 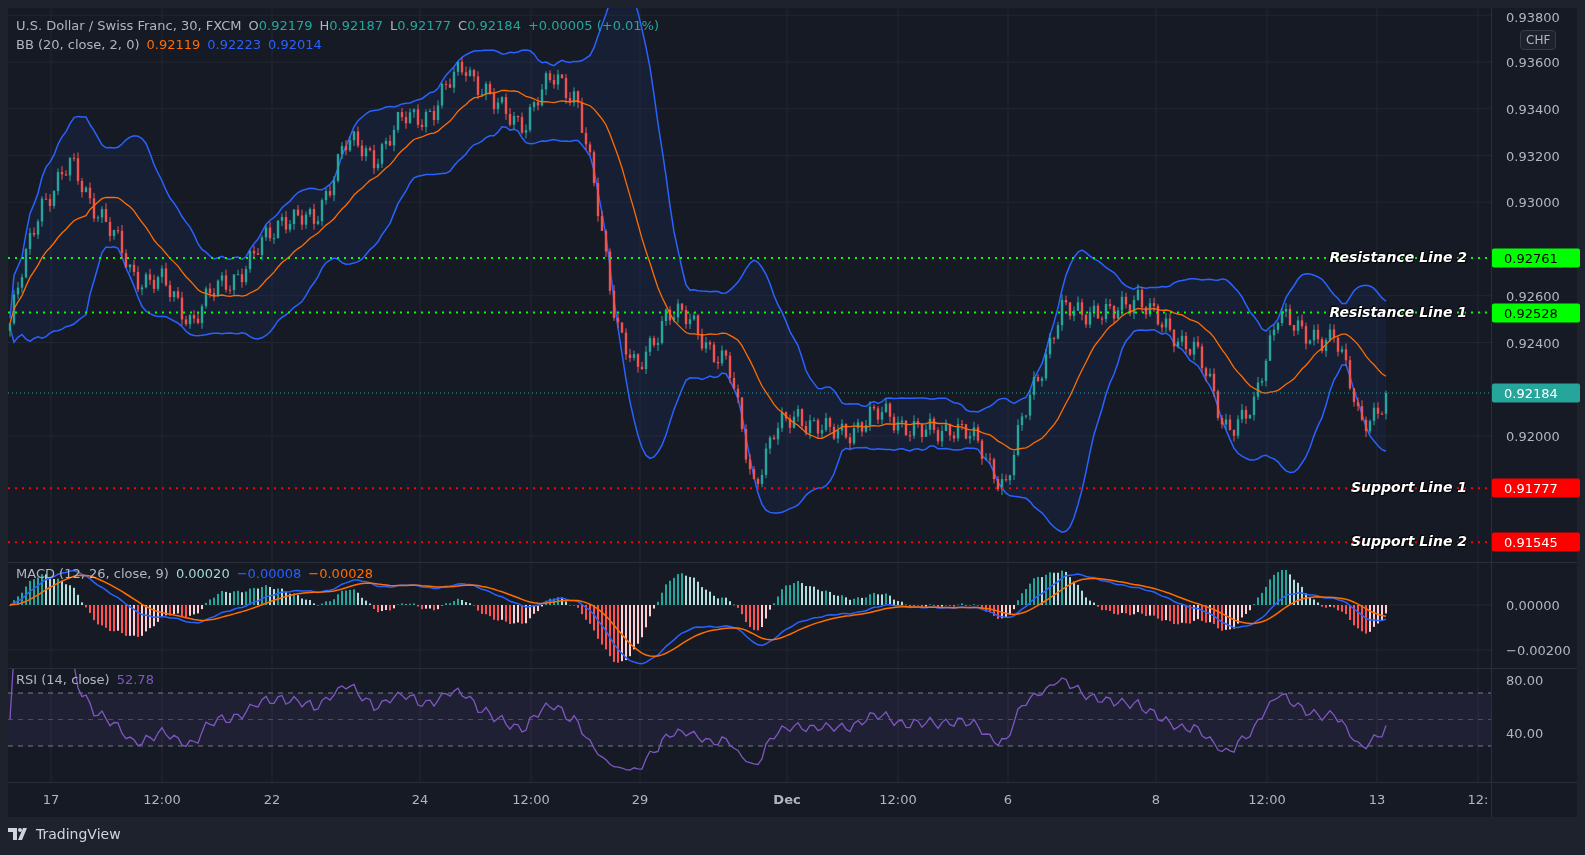 What do you see at coordinates (280, 25) in the screenshot?
I see `ohlc-value: O0.92179` at bounding box center [280, 25].